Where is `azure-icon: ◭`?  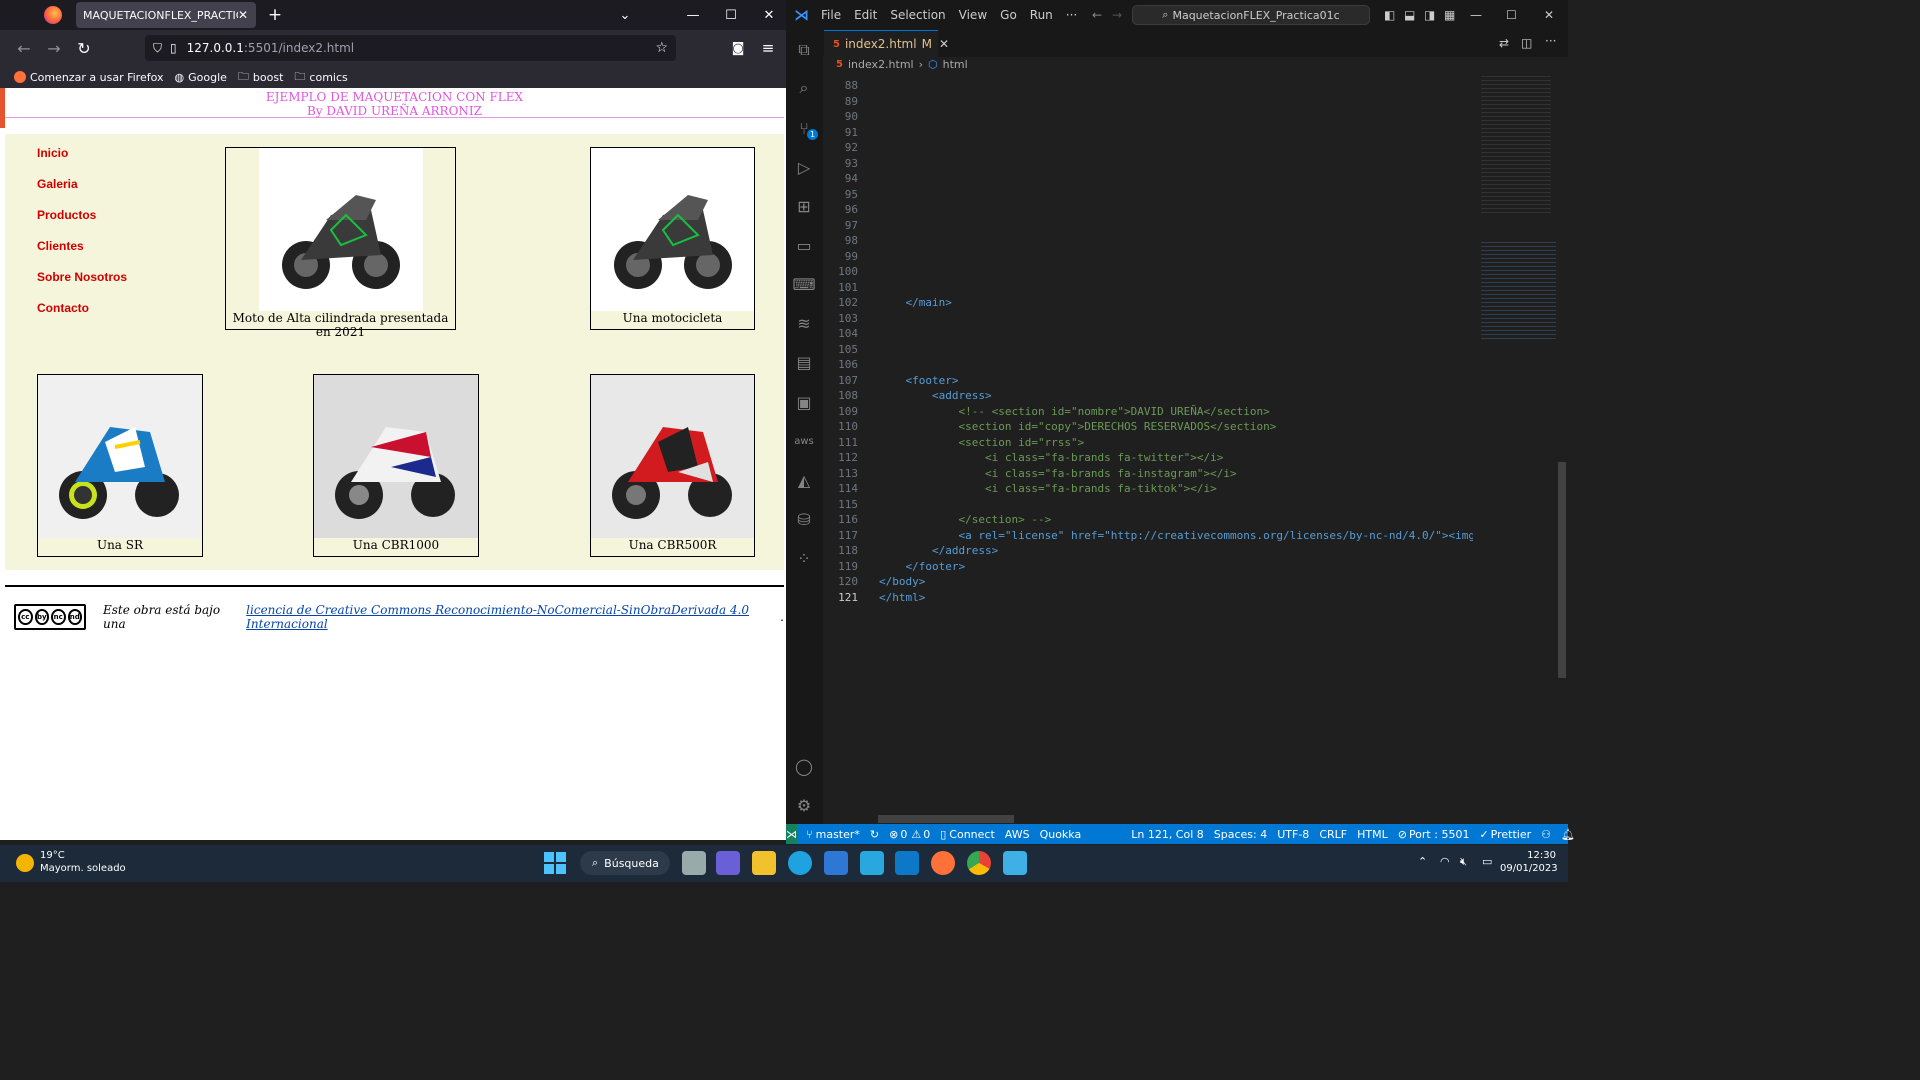 azure-icon: ◭ is located at coordinates (804, 480).